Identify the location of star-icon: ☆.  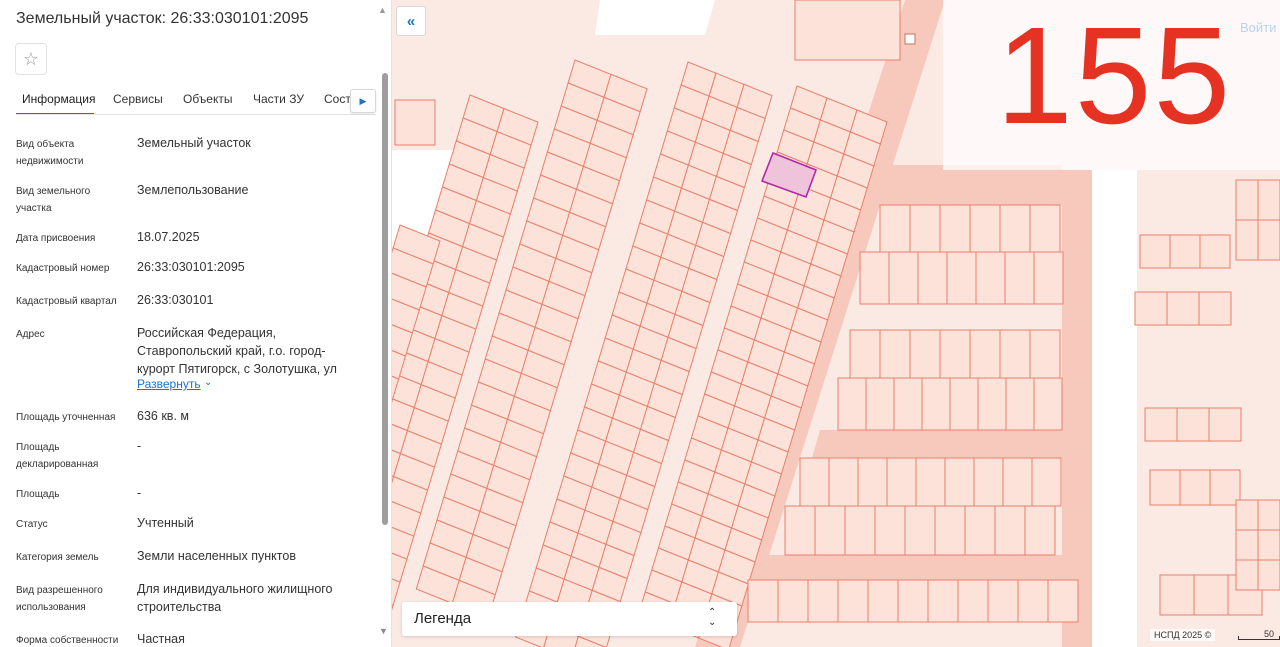
(31, 58).